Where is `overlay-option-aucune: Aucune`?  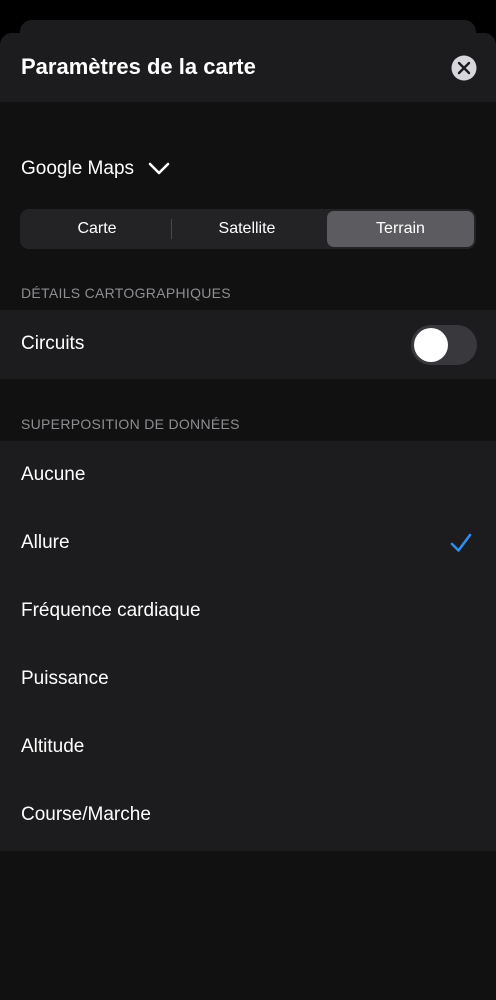 overlay-option-aucune: Aucune is located at coordinates (248, 475).